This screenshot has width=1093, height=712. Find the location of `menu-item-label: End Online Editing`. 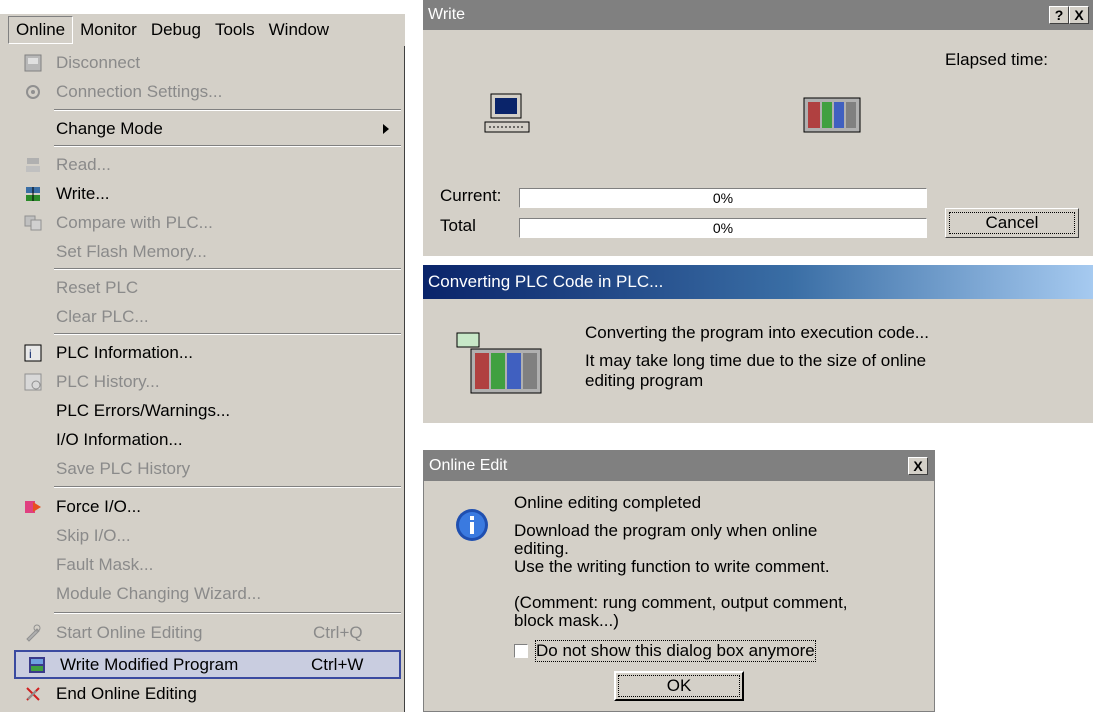

menu-item-label: End Online Editing is located at coordinates (126, 693).